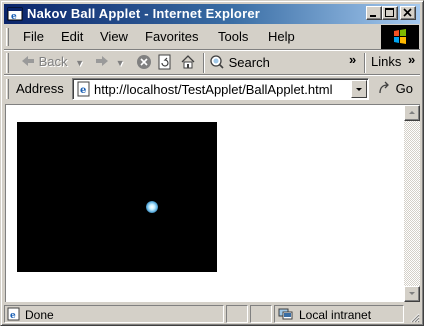  Describe the element at coordinates (390, 13) in the screenshot. I see `maximize-button` at that location.